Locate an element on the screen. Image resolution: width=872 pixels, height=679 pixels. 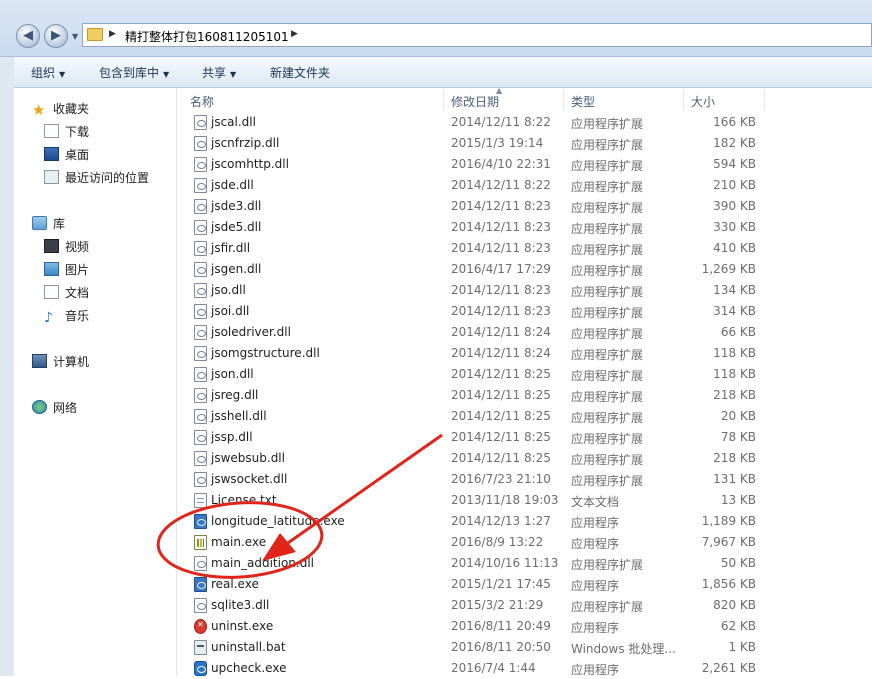
chart-file-icon is located at coordinates (200, 542).